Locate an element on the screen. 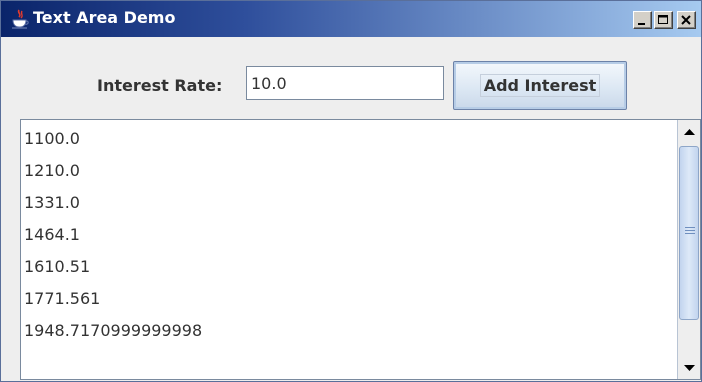  scrollbar-thumb is located at coordinates (689, 233).